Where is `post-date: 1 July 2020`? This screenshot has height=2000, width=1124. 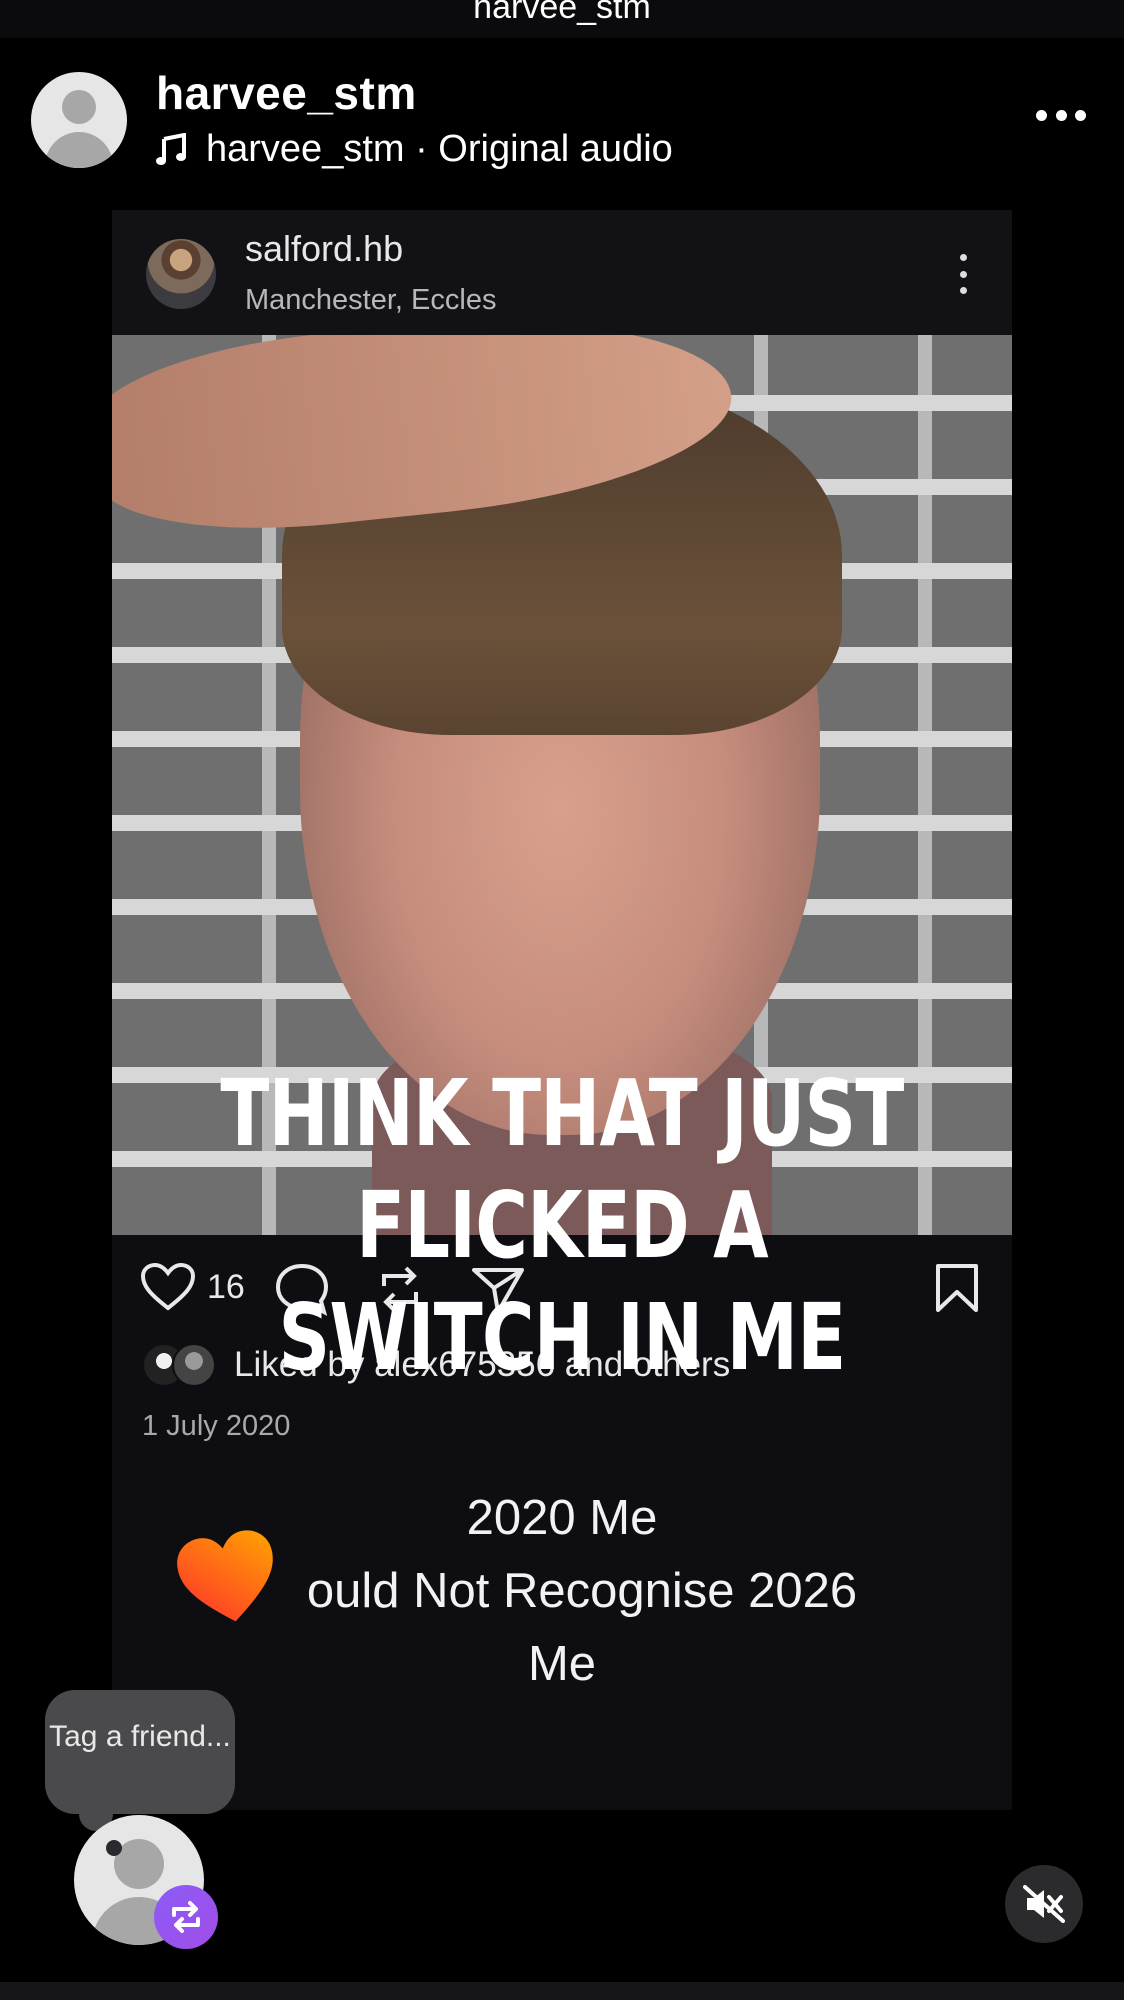 post-date: 1 July 2020 is located at coordinates (216, 1426).